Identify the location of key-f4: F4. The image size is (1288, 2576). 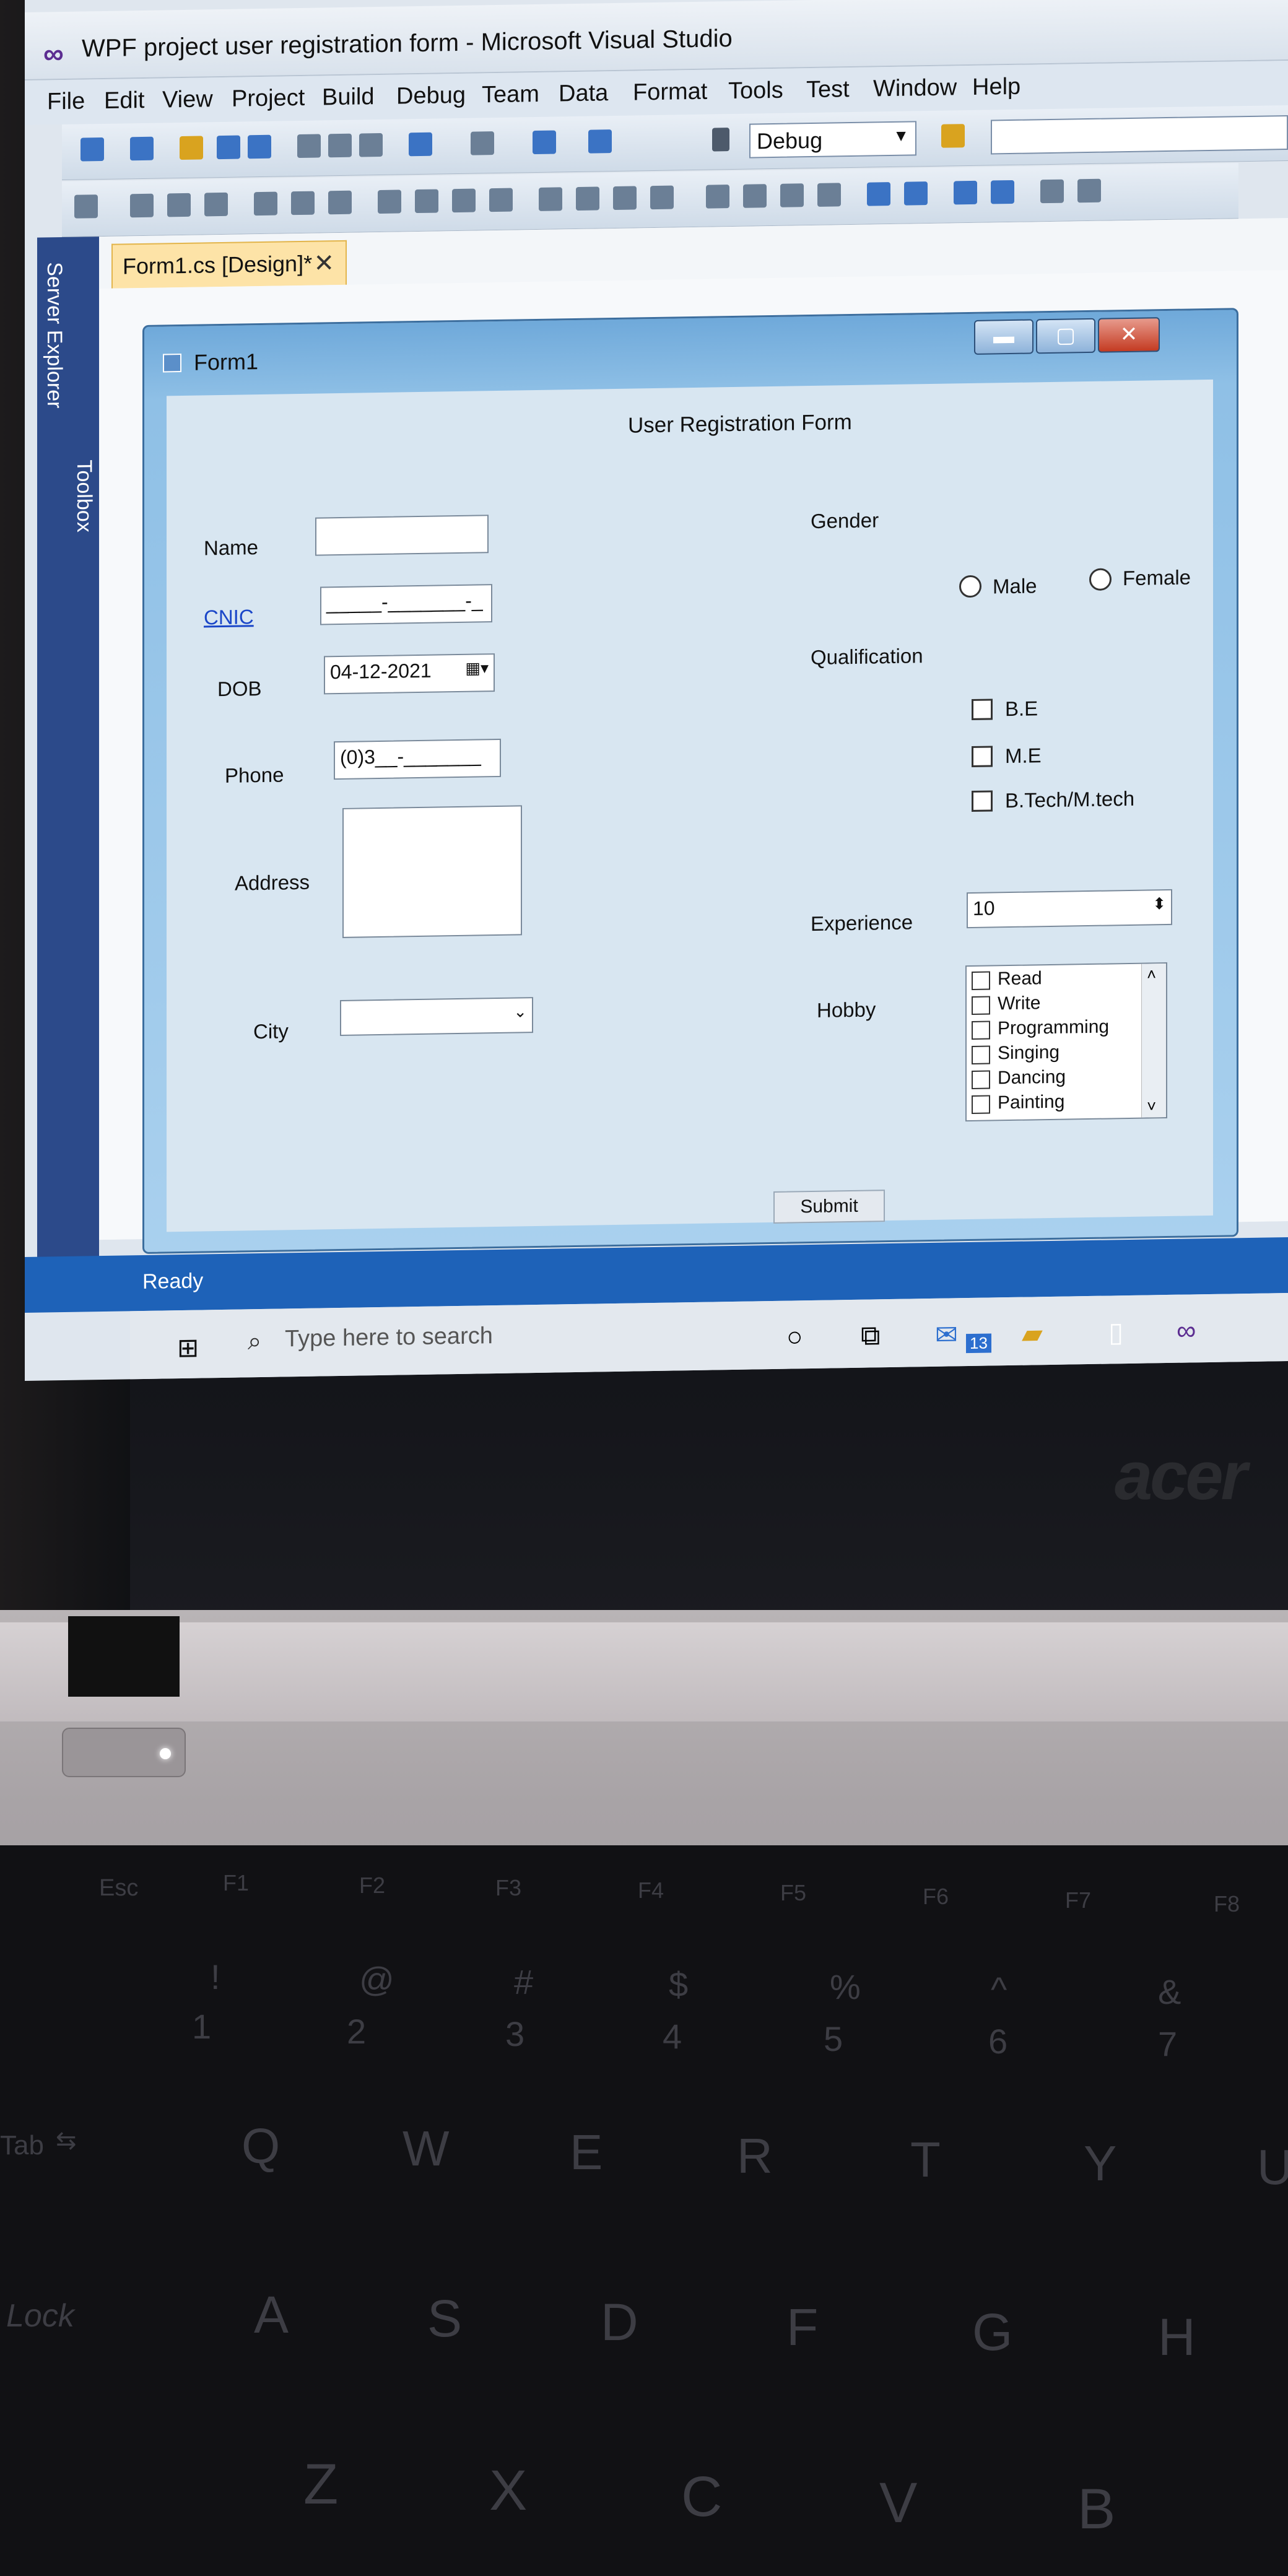
(651, 1891).